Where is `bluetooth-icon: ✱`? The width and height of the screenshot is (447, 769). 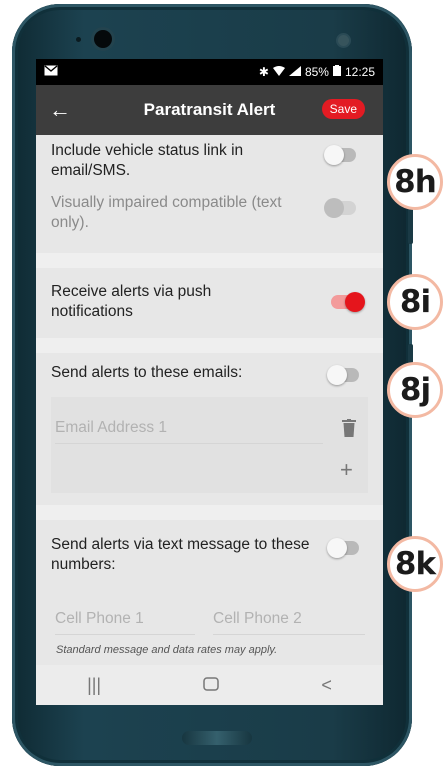 bluetooth-icon: ✱ is located at coordinates (263, 72).